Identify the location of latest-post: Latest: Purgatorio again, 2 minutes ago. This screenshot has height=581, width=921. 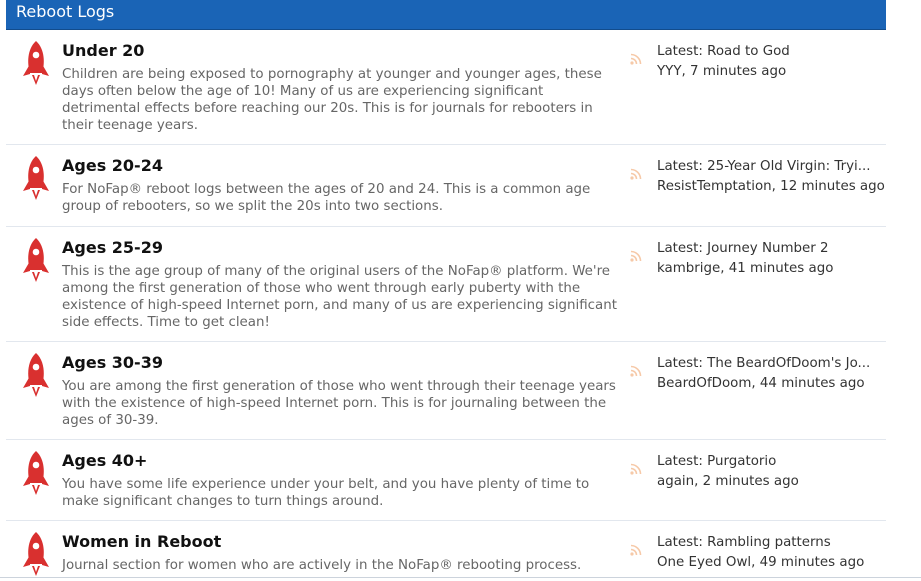
(771, 472).